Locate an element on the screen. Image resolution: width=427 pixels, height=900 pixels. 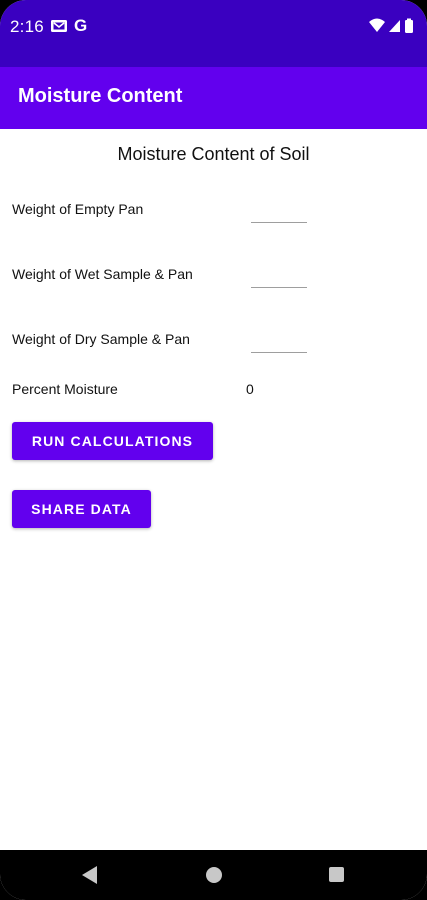
run-calculations-button: RUN CALCULATIONS is located at coordinates (112, 441).